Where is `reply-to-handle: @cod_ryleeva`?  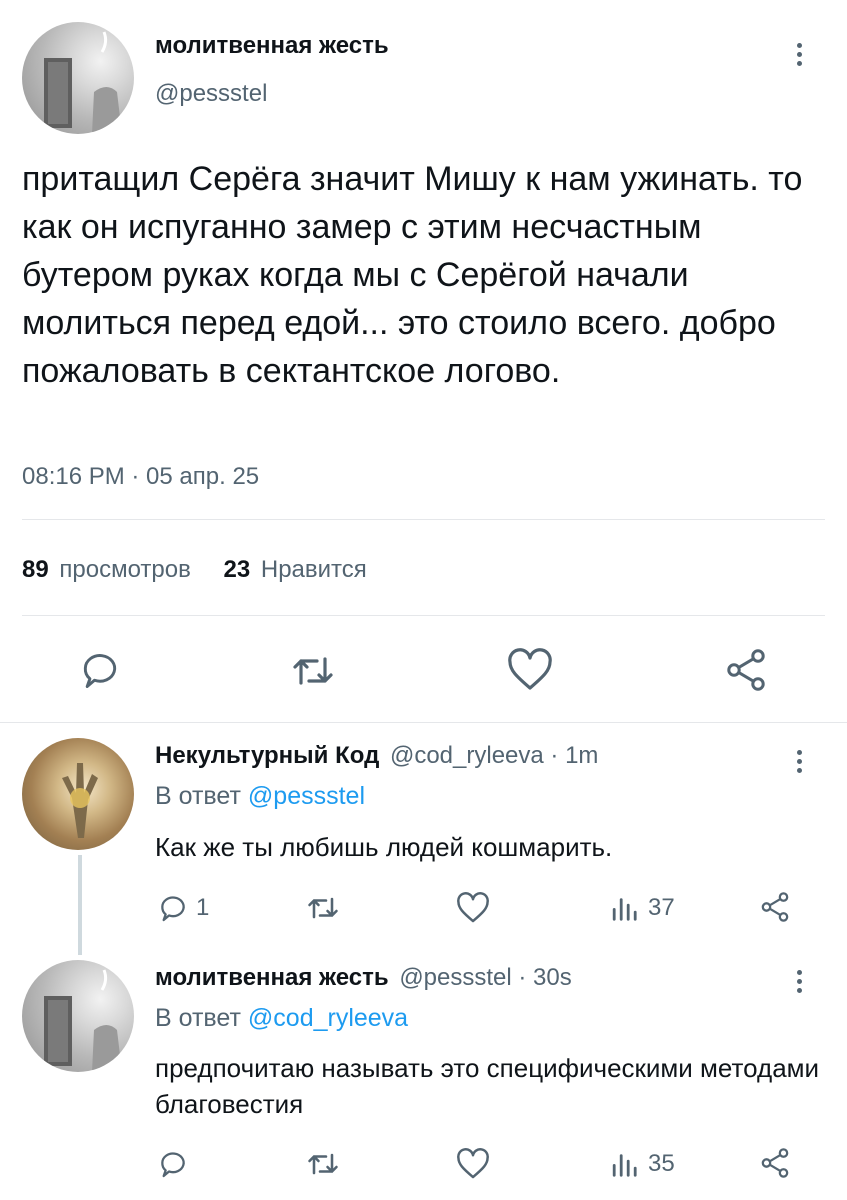
reply-to-handle: @cod_ryleeva is located at coordinates (328, 1018).